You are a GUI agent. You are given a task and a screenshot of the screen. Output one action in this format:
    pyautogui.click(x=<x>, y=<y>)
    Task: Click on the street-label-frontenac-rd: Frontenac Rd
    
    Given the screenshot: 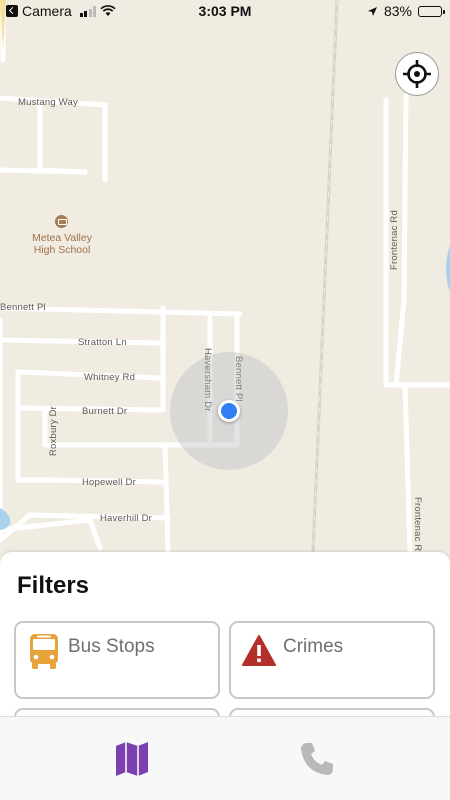 What is the action you would take?
    pyautogui.click(x=394, y=240)
    